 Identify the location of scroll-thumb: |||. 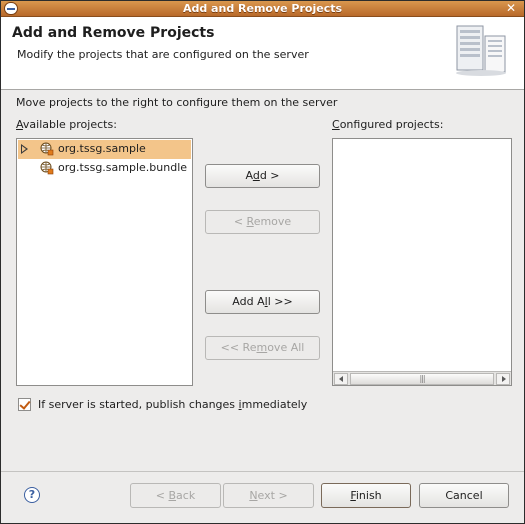
(422, 379).